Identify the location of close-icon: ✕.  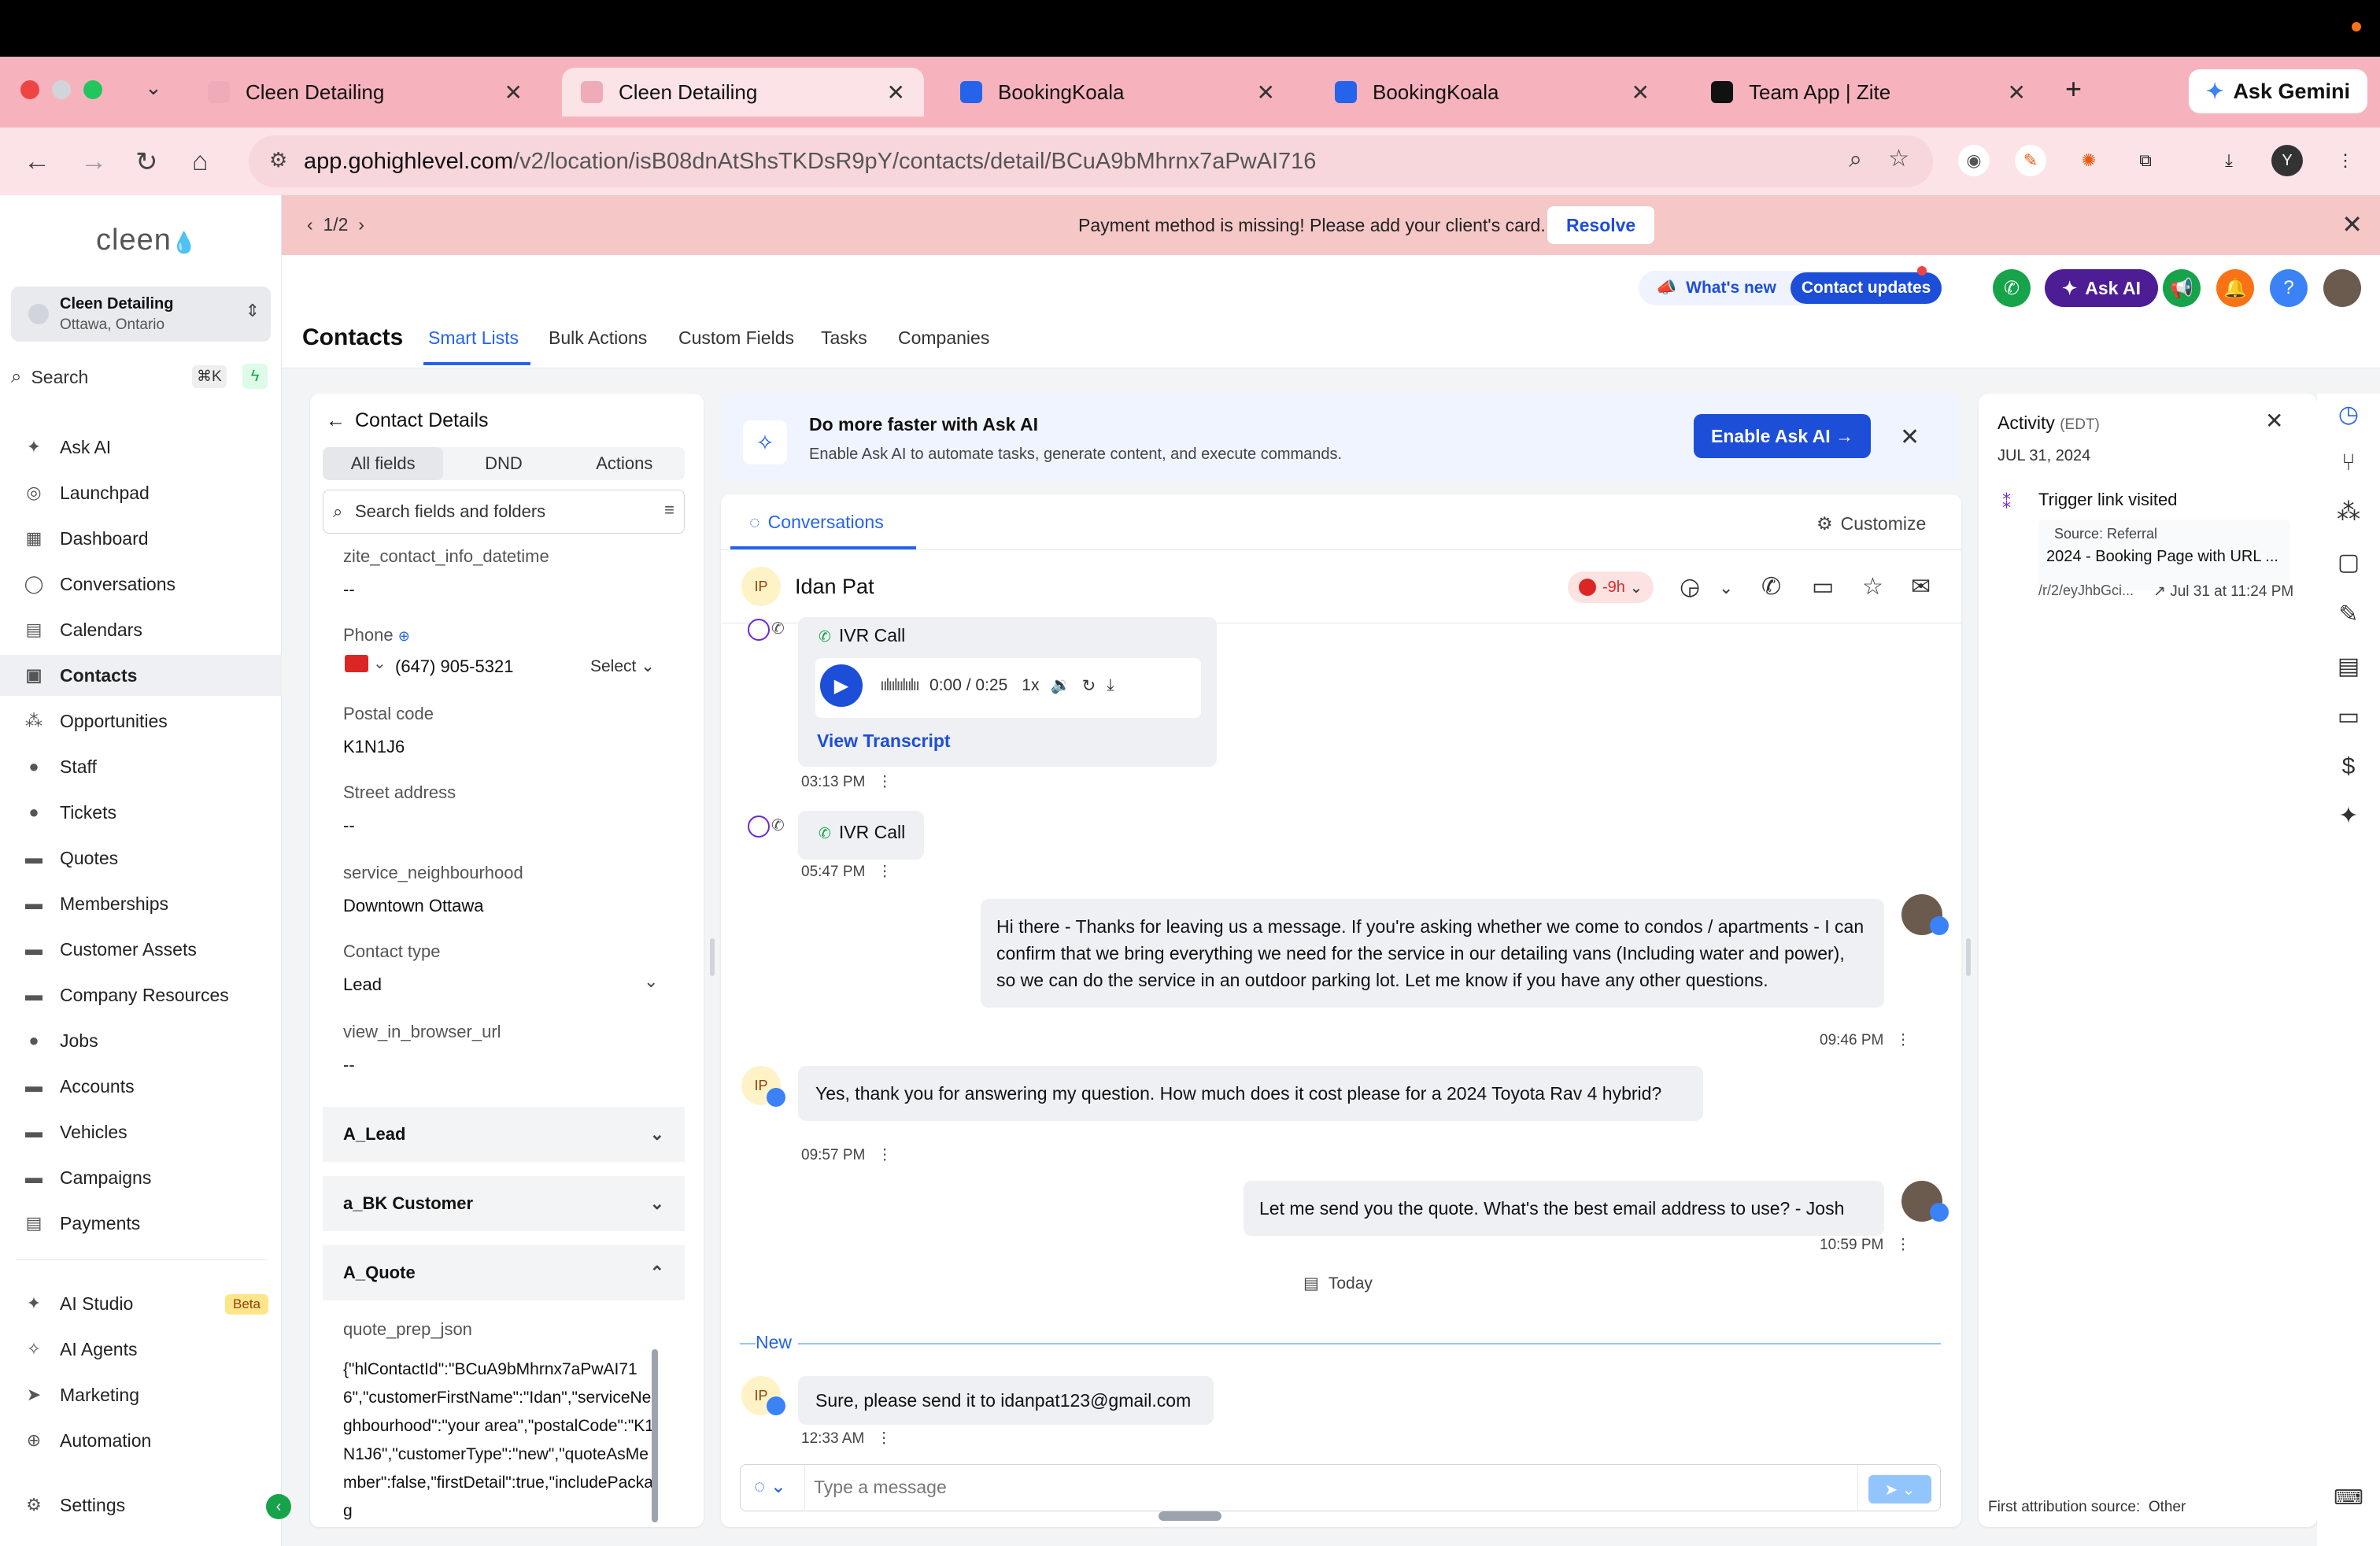
(2274, 421).